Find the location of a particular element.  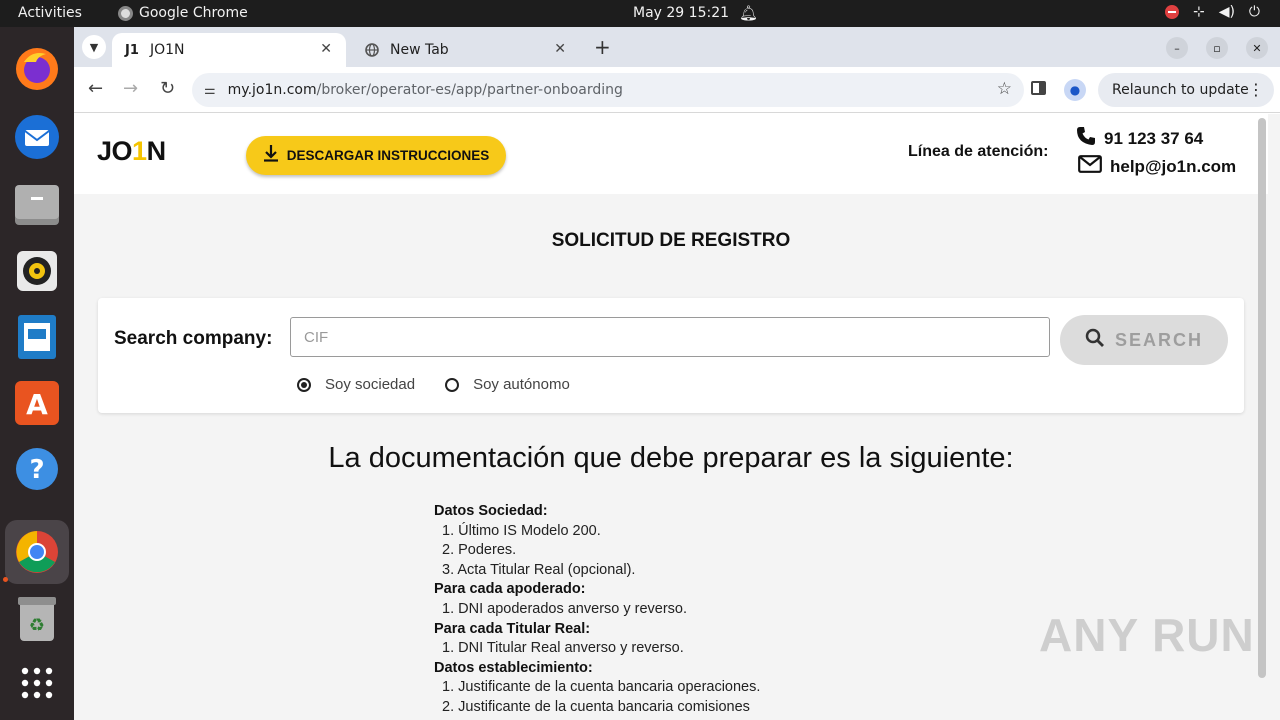

system-tray: ⊹ ◀︎) ⏻ is located at coordinates (1212, 12).